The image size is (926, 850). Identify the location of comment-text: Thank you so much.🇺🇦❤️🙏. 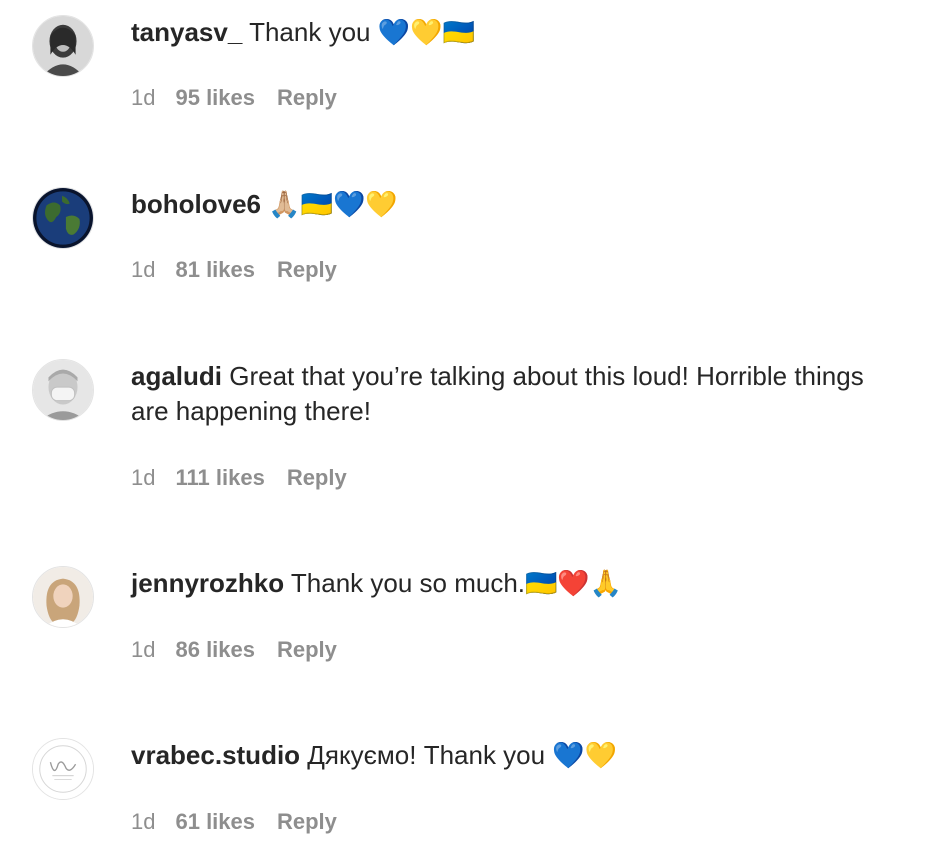
(456, 583).